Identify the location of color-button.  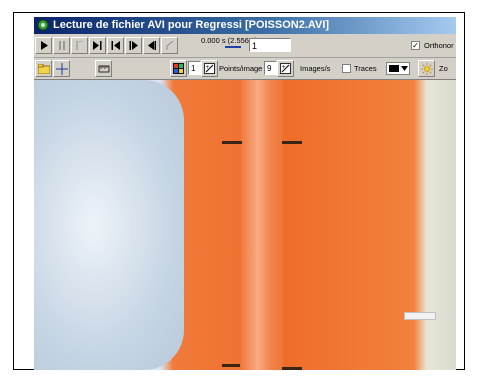
(178, 68).